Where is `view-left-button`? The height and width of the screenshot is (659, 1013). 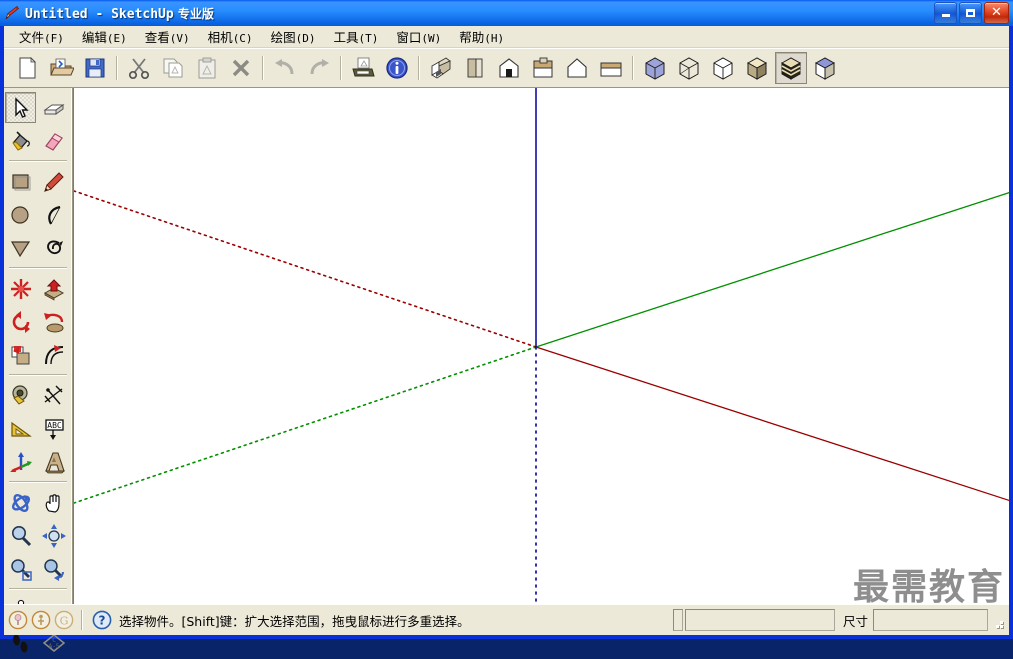 view-left-button is located at coordinates (611, 68).